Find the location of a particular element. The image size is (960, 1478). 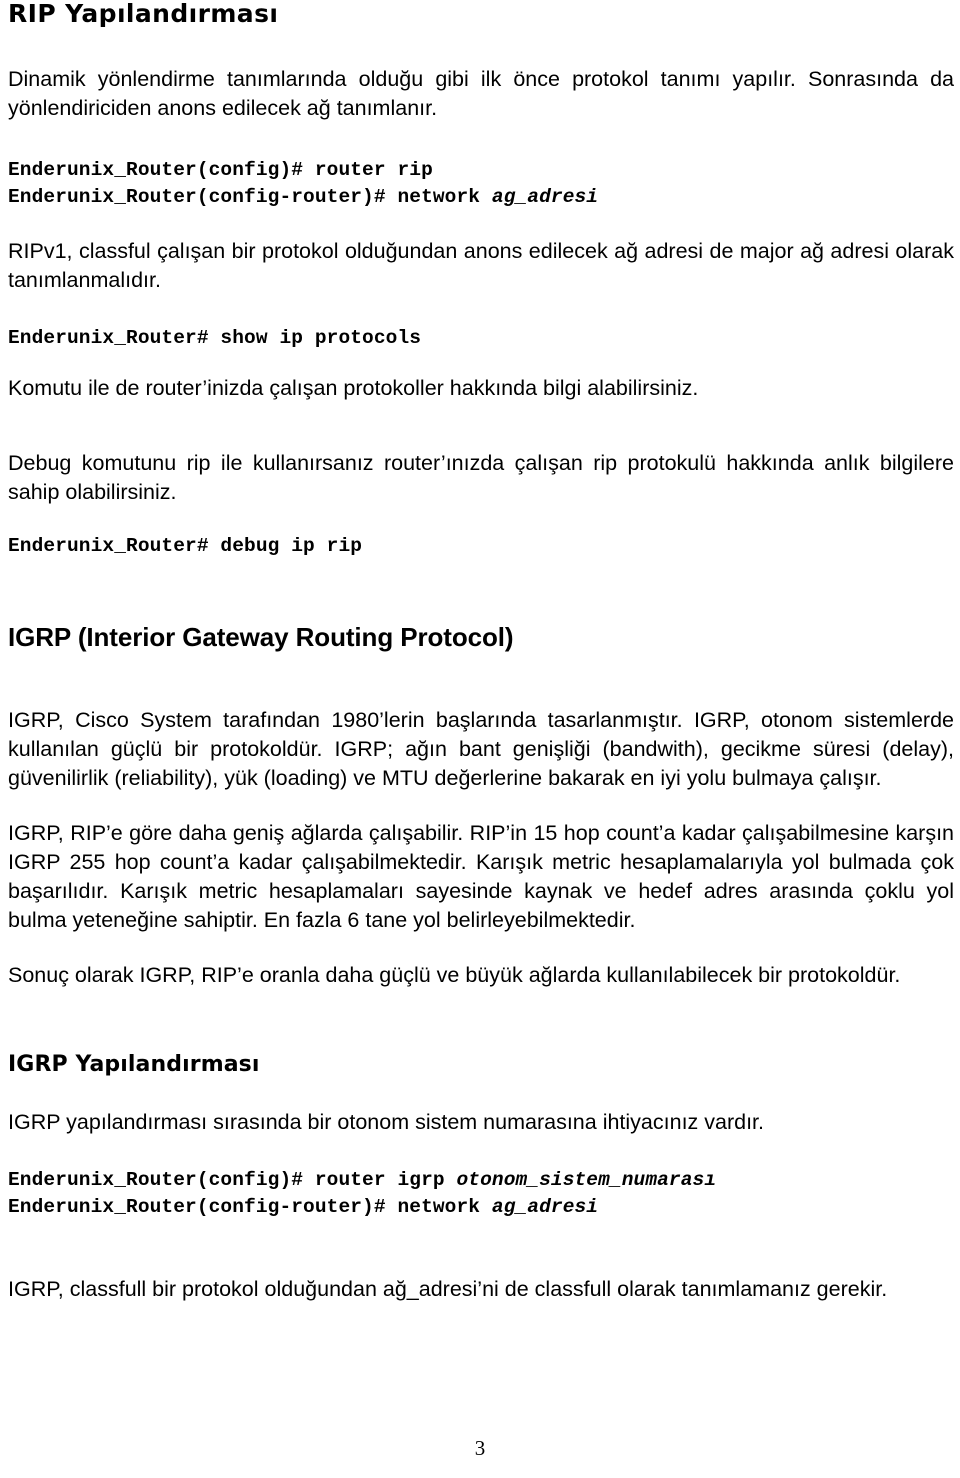

page-number: 3 is located at coordinates (480, 1448).